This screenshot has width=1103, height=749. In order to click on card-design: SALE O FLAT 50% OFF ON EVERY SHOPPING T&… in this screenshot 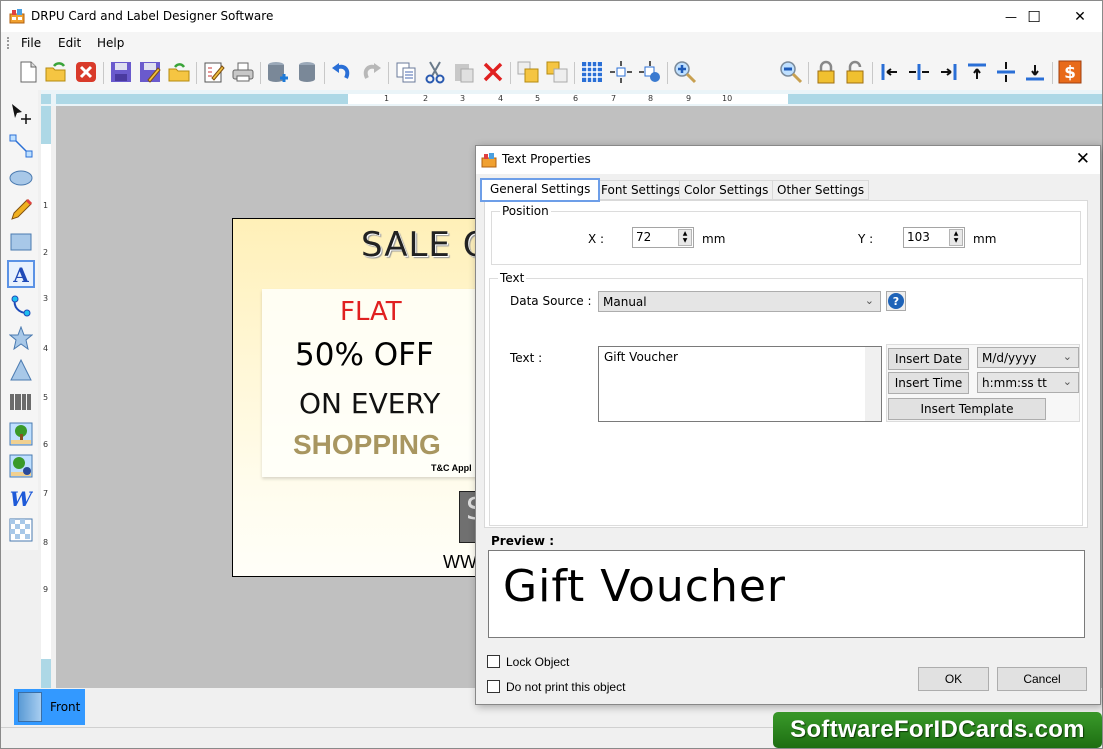, I will do `click(357, 397)`.